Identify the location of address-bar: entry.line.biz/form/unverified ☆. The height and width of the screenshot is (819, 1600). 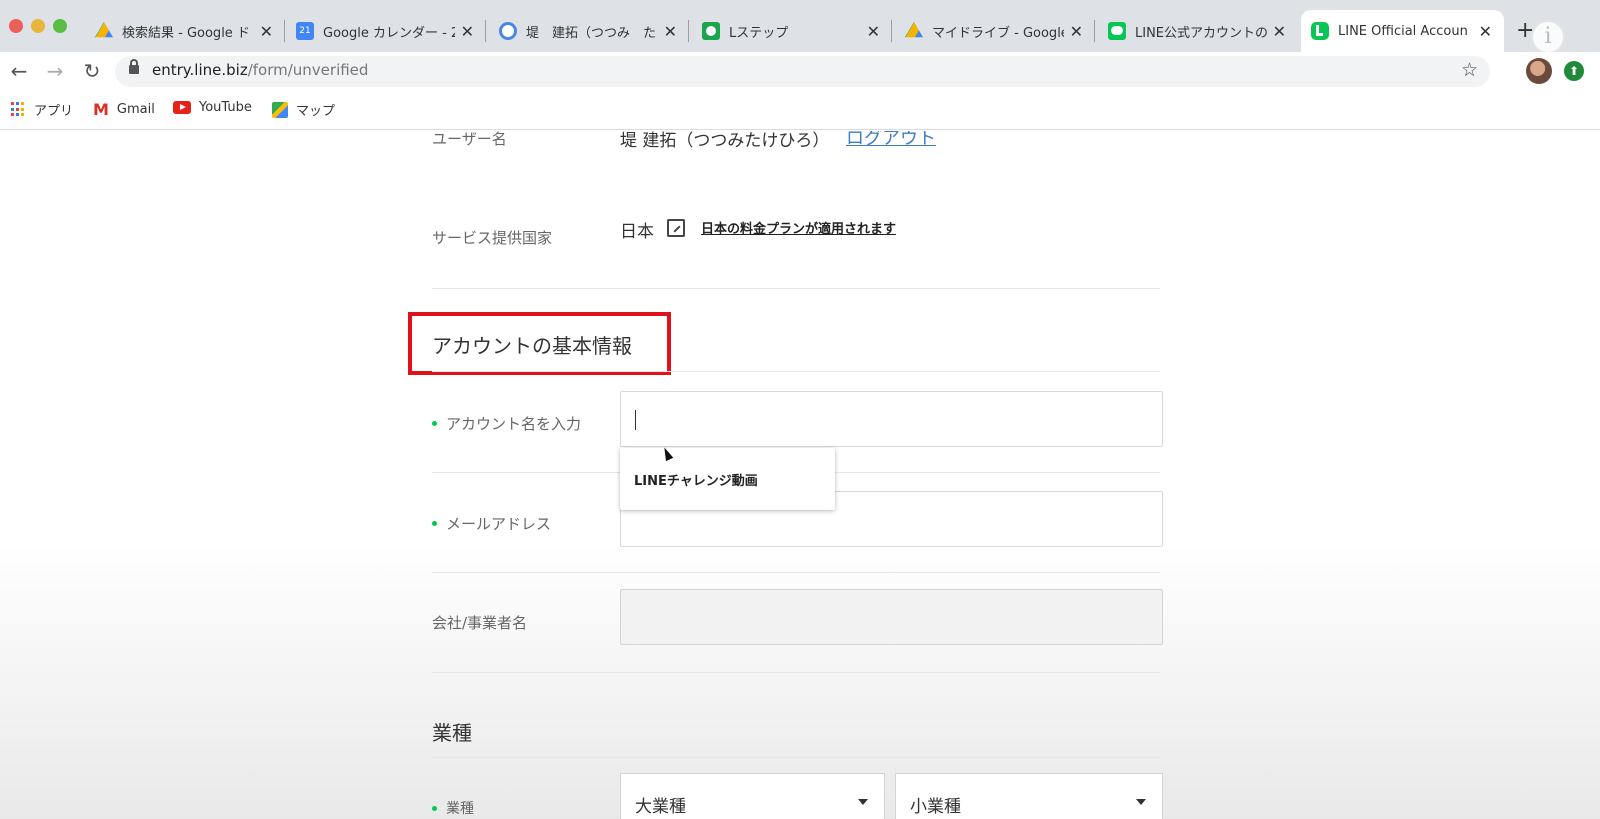
(802, 71).